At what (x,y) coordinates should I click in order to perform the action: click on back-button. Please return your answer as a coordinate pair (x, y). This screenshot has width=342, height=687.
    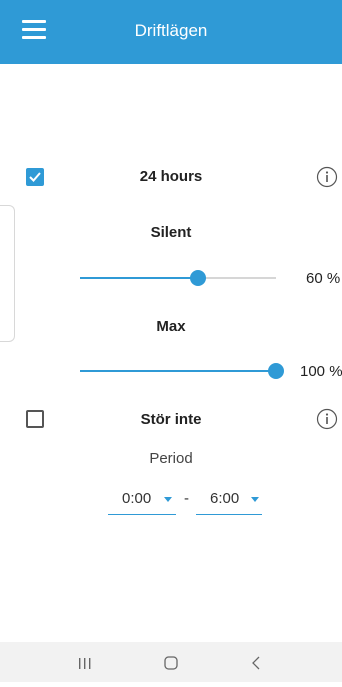
    Looking at the image, I should click on (255, 662).